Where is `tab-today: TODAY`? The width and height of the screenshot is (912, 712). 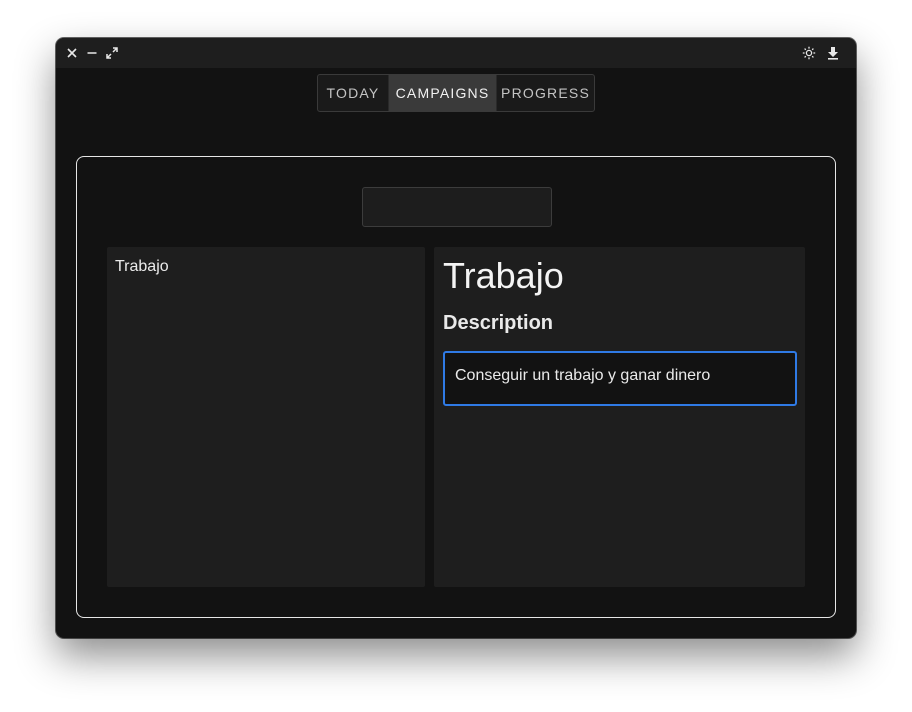 tab-today: TODAY is located at coordinates (353, 93).